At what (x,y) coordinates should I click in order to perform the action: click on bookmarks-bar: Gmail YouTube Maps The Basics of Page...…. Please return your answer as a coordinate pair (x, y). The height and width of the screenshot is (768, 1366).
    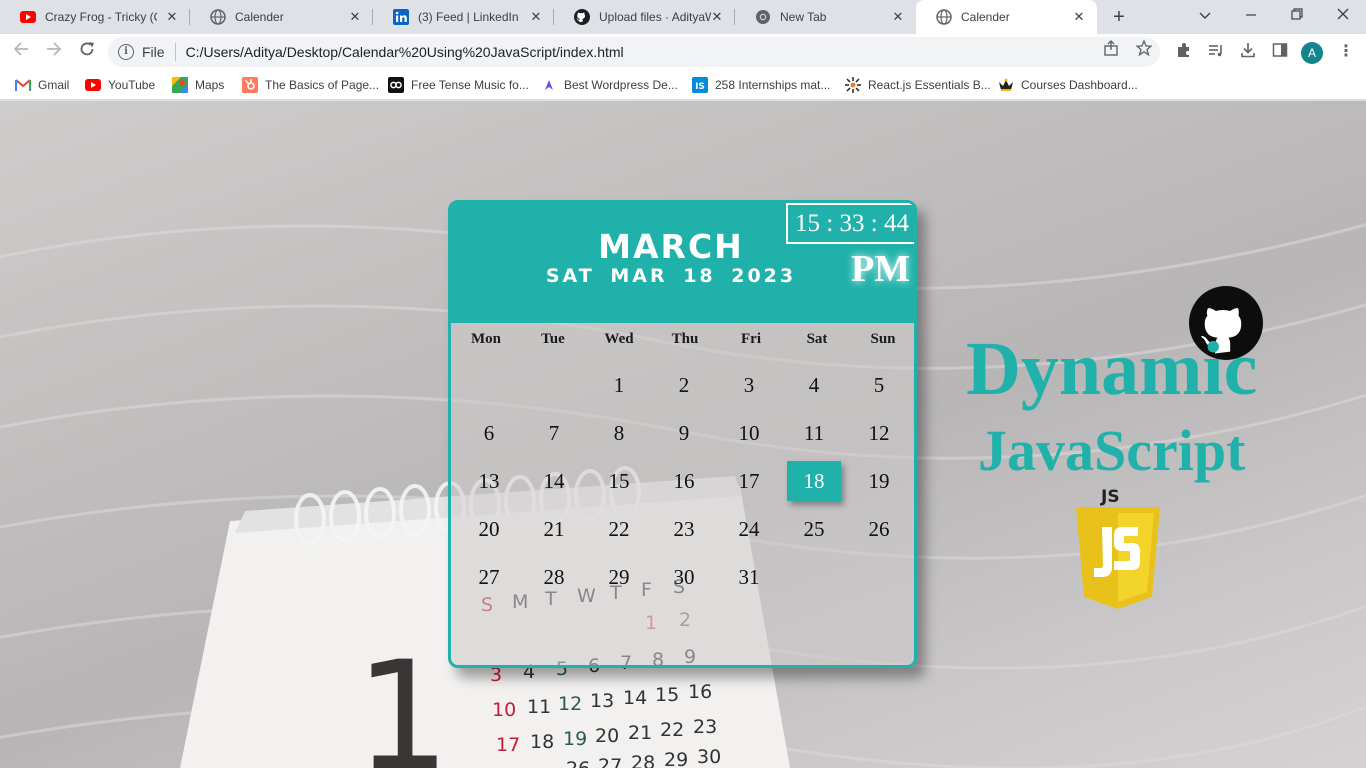
    Looking at the image, I should click on (683, 85).